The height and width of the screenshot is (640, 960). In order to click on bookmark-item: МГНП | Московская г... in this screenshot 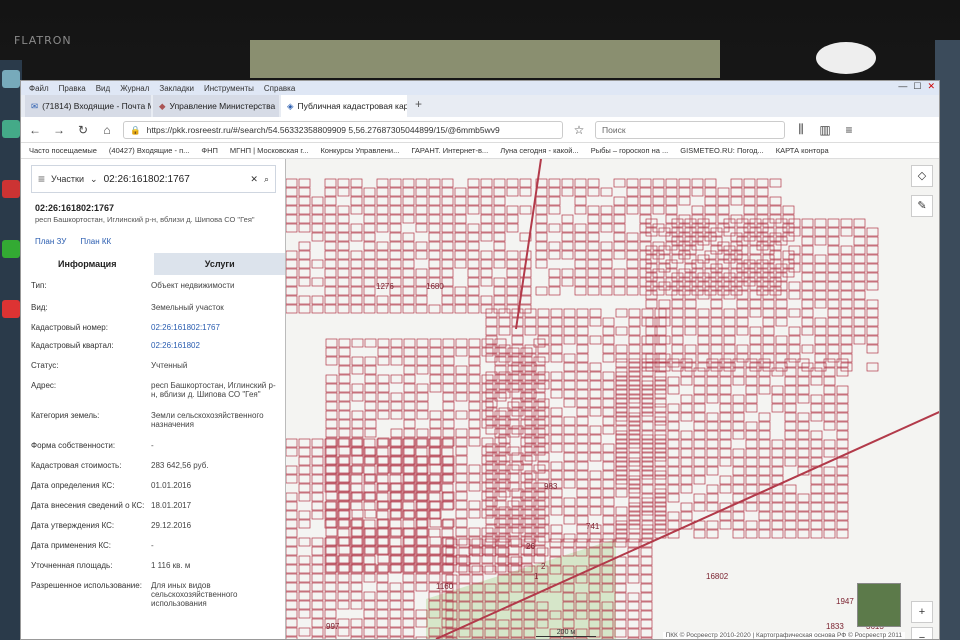, I will do `click(269, 150)`.